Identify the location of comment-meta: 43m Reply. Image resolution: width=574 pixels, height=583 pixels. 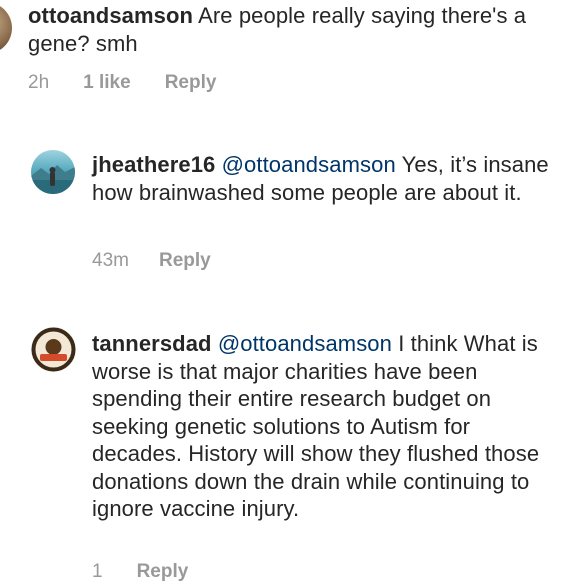
(151, 261).